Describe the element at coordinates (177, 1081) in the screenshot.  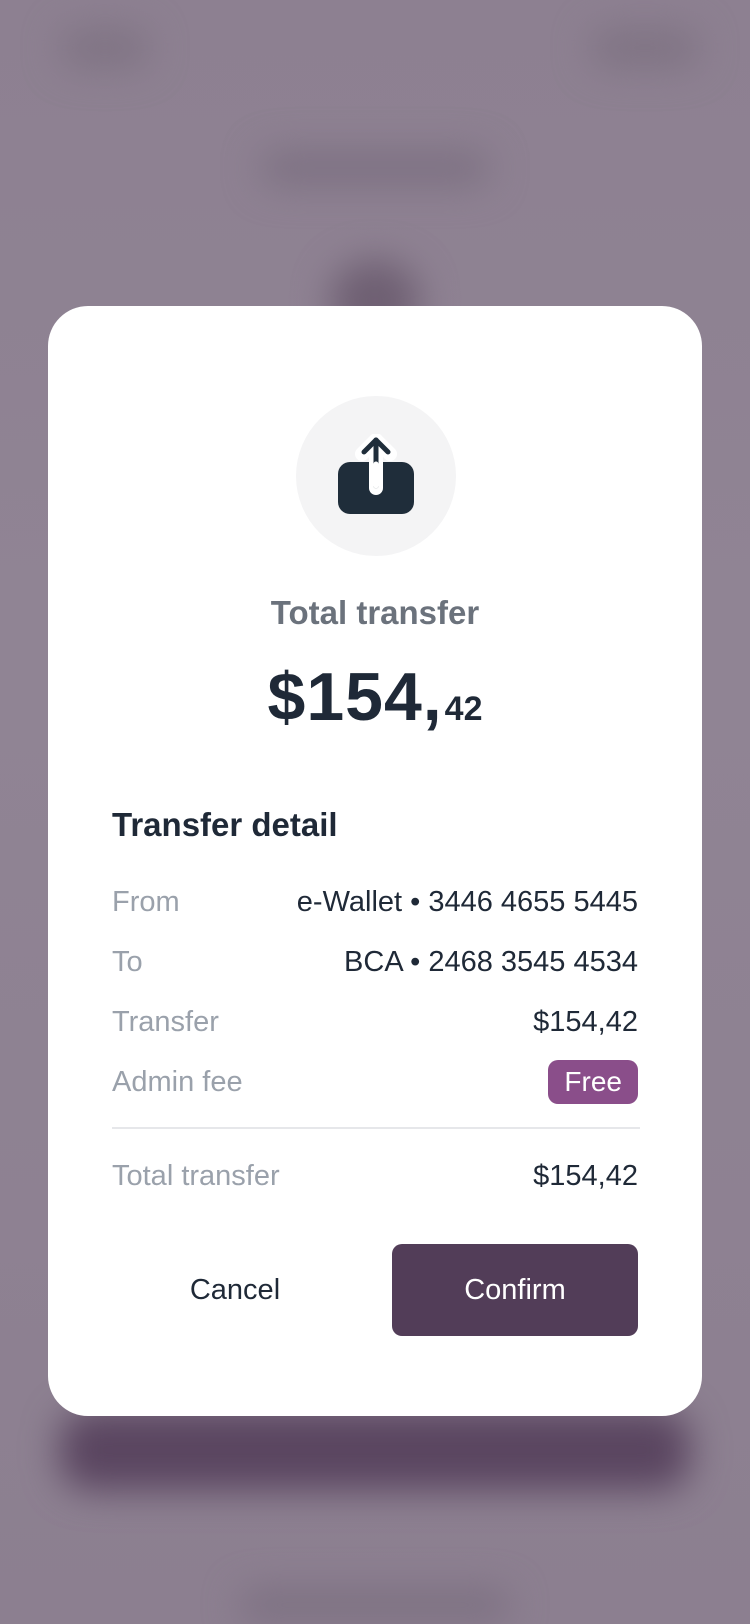
I see `detail-label: Admin fee` at that location.